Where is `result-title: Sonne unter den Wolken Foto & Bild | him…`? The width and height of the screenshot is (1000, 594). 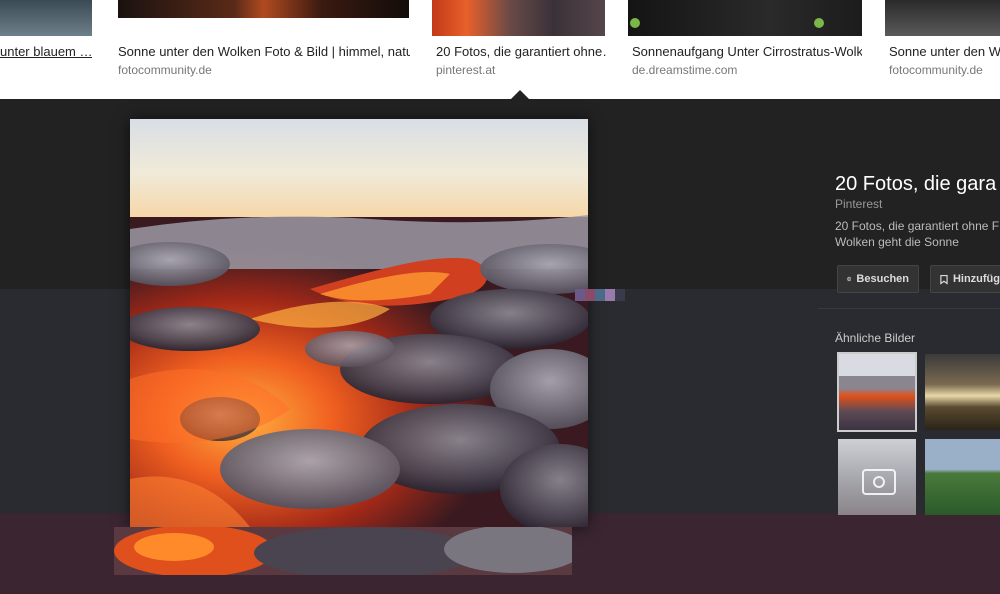 result-title: Sonne unter den Wolken Foto & Bild | him… is located at coordinates (264, 51).